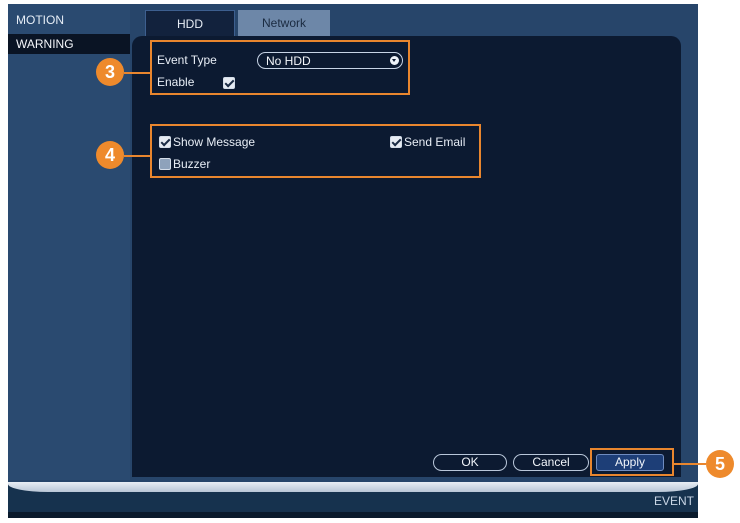  What do you see at coordinates (69, 20) in the screenshot?
I see `sidebar-item-motion: MOTION` at bounding box center [69, 20].